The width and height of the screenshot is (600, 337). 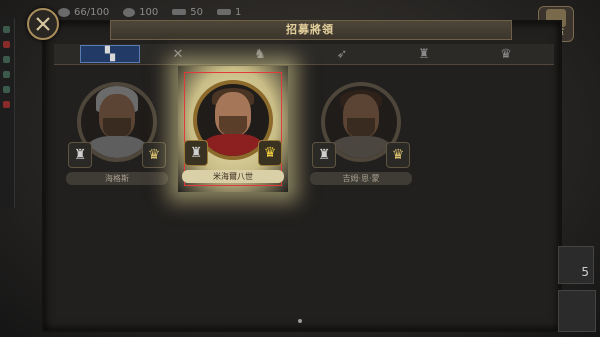 I want to click on tab-siege: ♜, so click(x=424, y=54).